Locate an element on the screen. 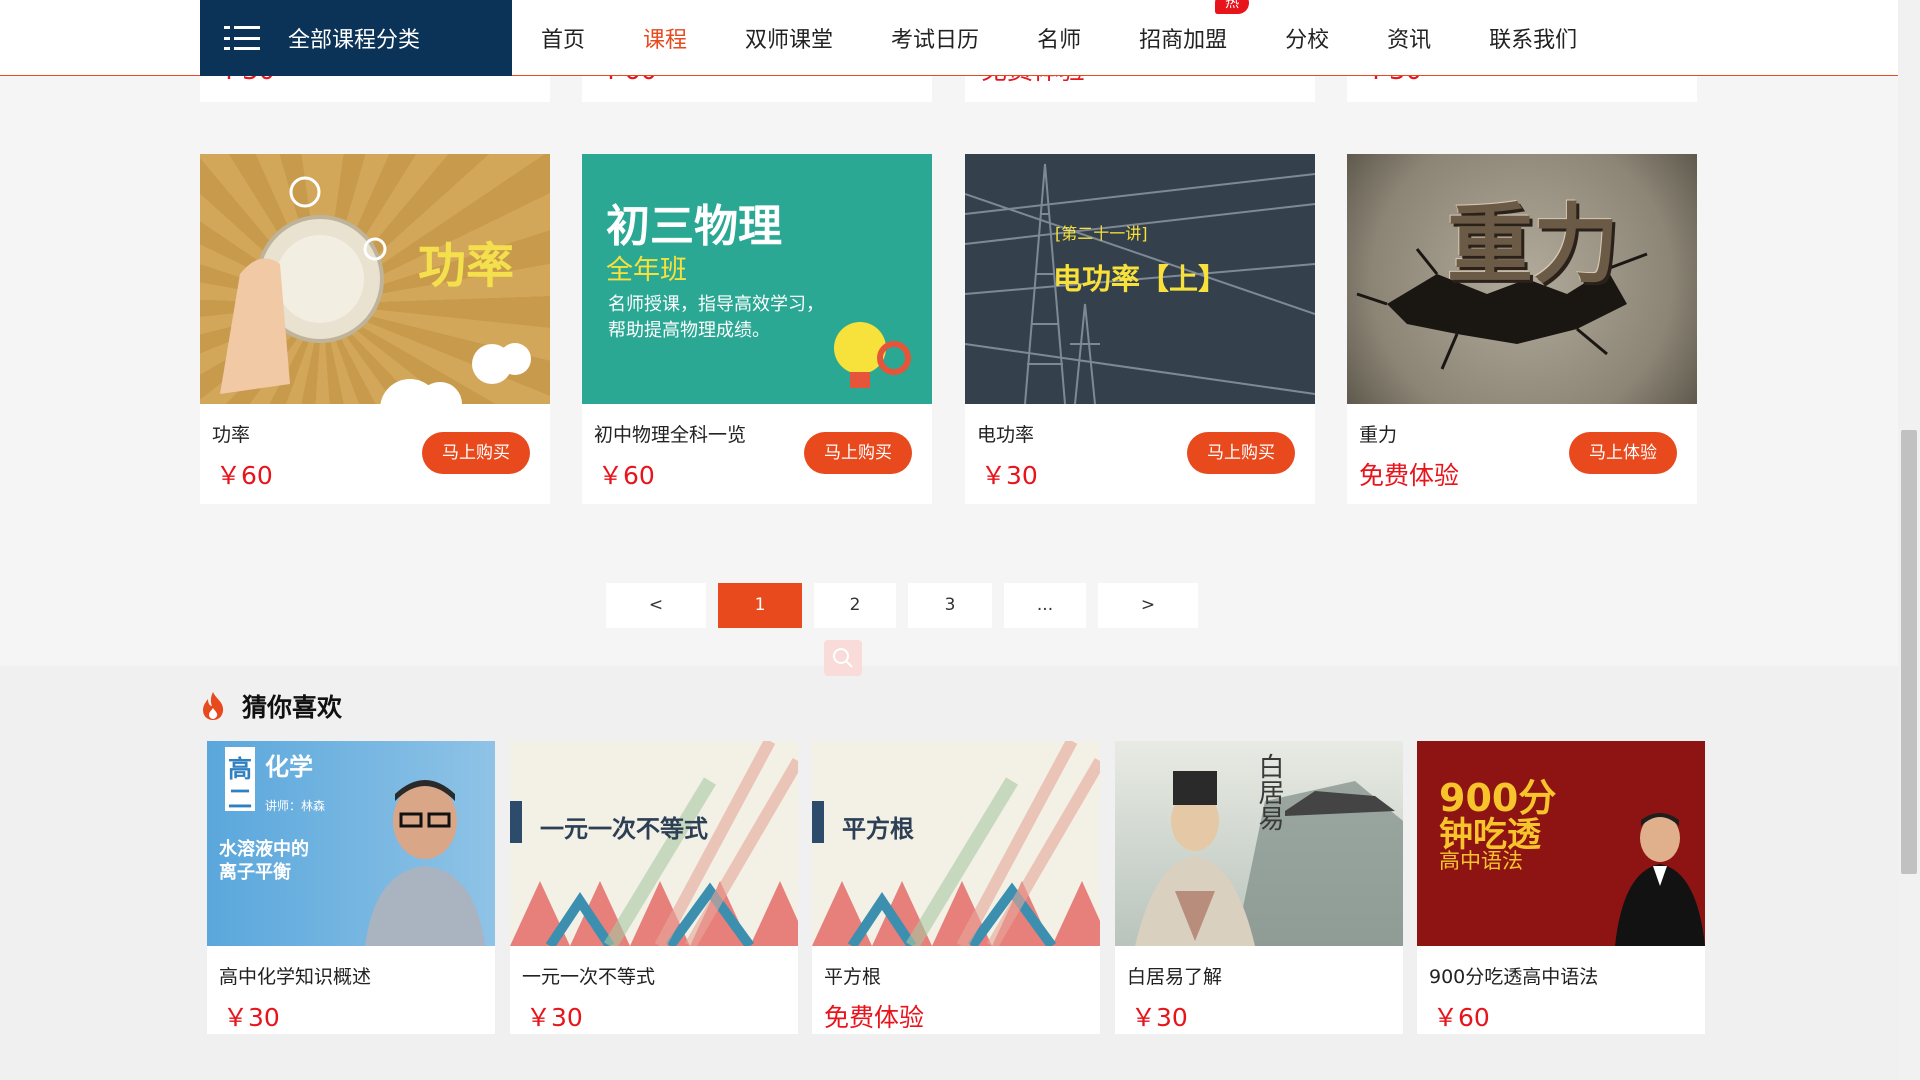  recommend-card: 900分 钟吃透 高中语法 900分吃透高中语法 ￥60 is located at coordinates (1561, 887).